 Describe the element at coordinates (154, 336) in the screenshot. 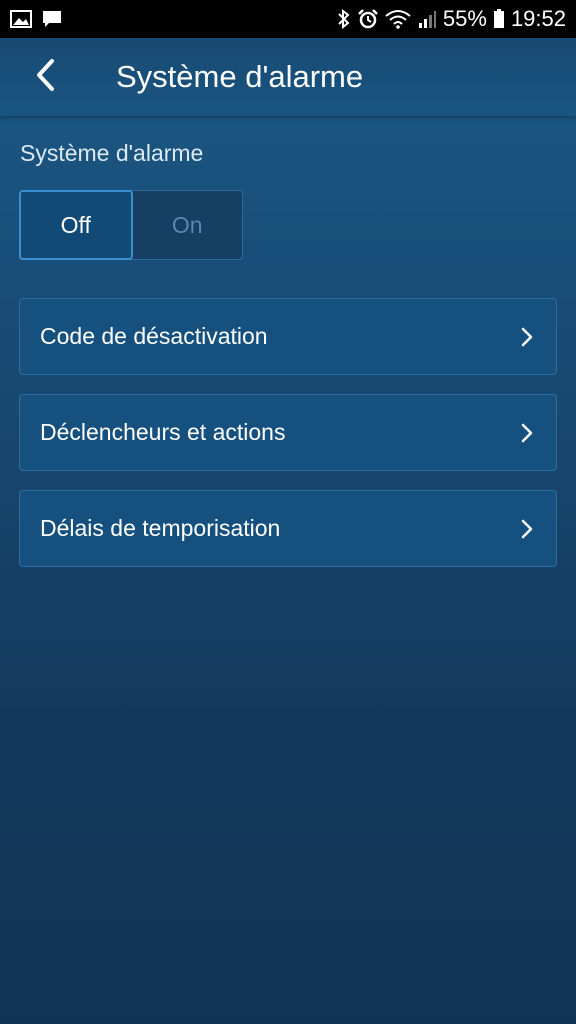

I see `menu-item-label: Code de désactivation` at that location.